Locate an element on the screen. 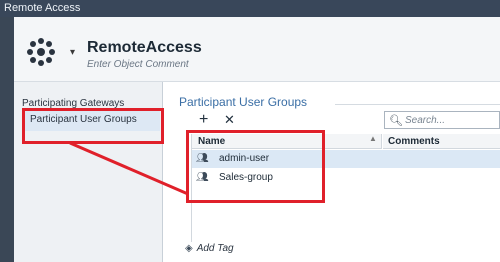 The image size is (500, 262). sidebar-item-participating-gateways: Participating Gateways is located at coordinates (73, 103).